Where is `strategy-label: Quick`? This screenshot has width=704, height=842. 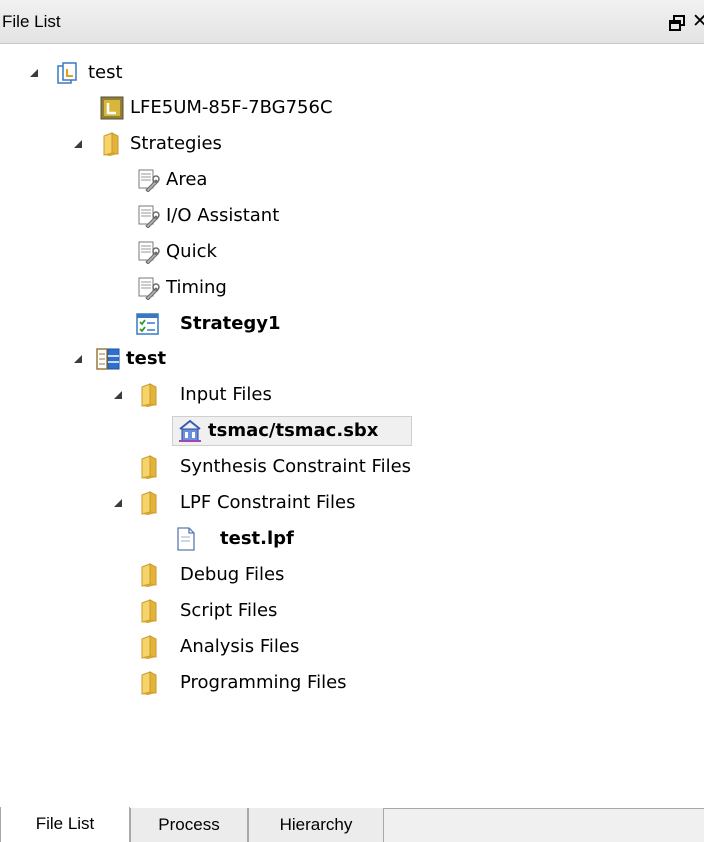
strategy-label: Quick is located at coordinates (191, 251).